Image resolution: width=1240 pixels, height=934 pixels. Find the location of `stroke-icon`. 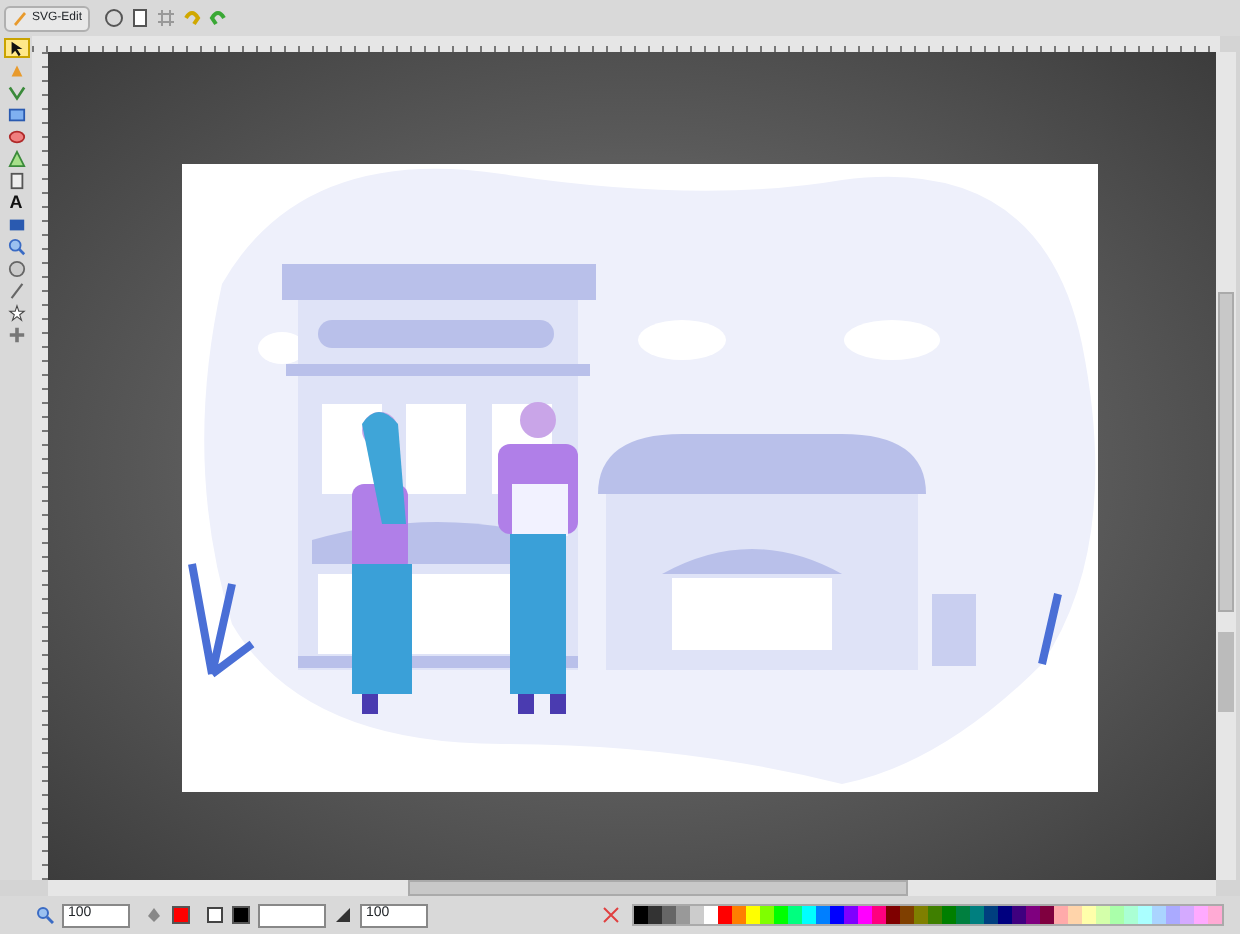

stroke-icon is located at coordinates (215, 915).